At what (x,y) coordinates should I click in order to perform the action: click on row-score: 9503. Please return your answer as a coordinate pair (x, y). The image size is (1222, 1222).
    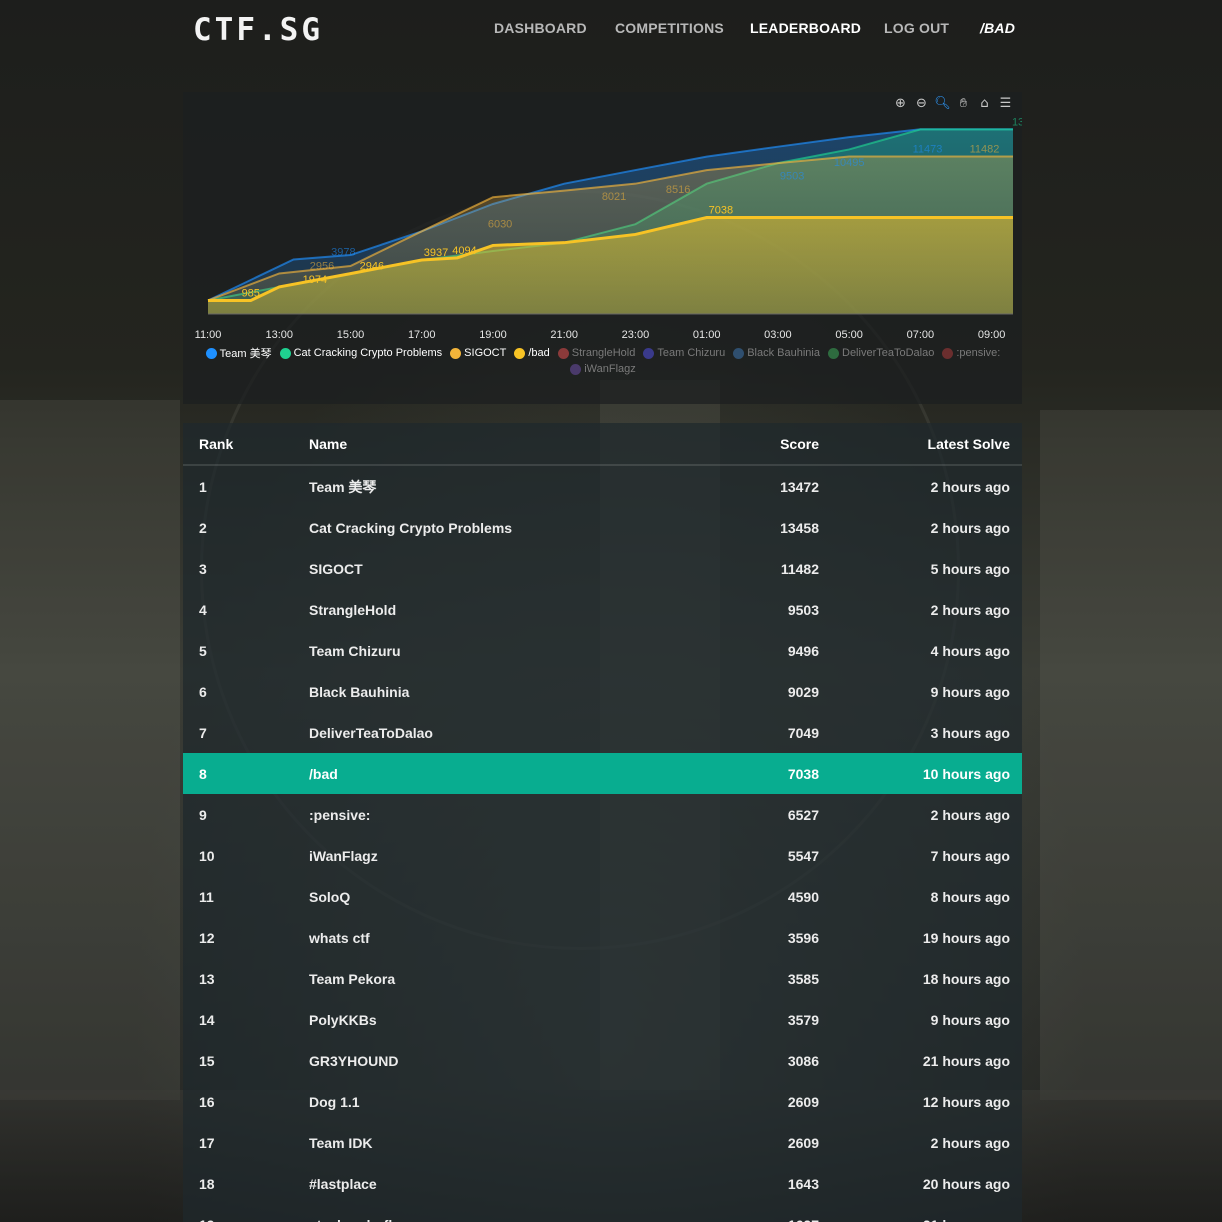
    Looking at the image, I should click on (803, 609).